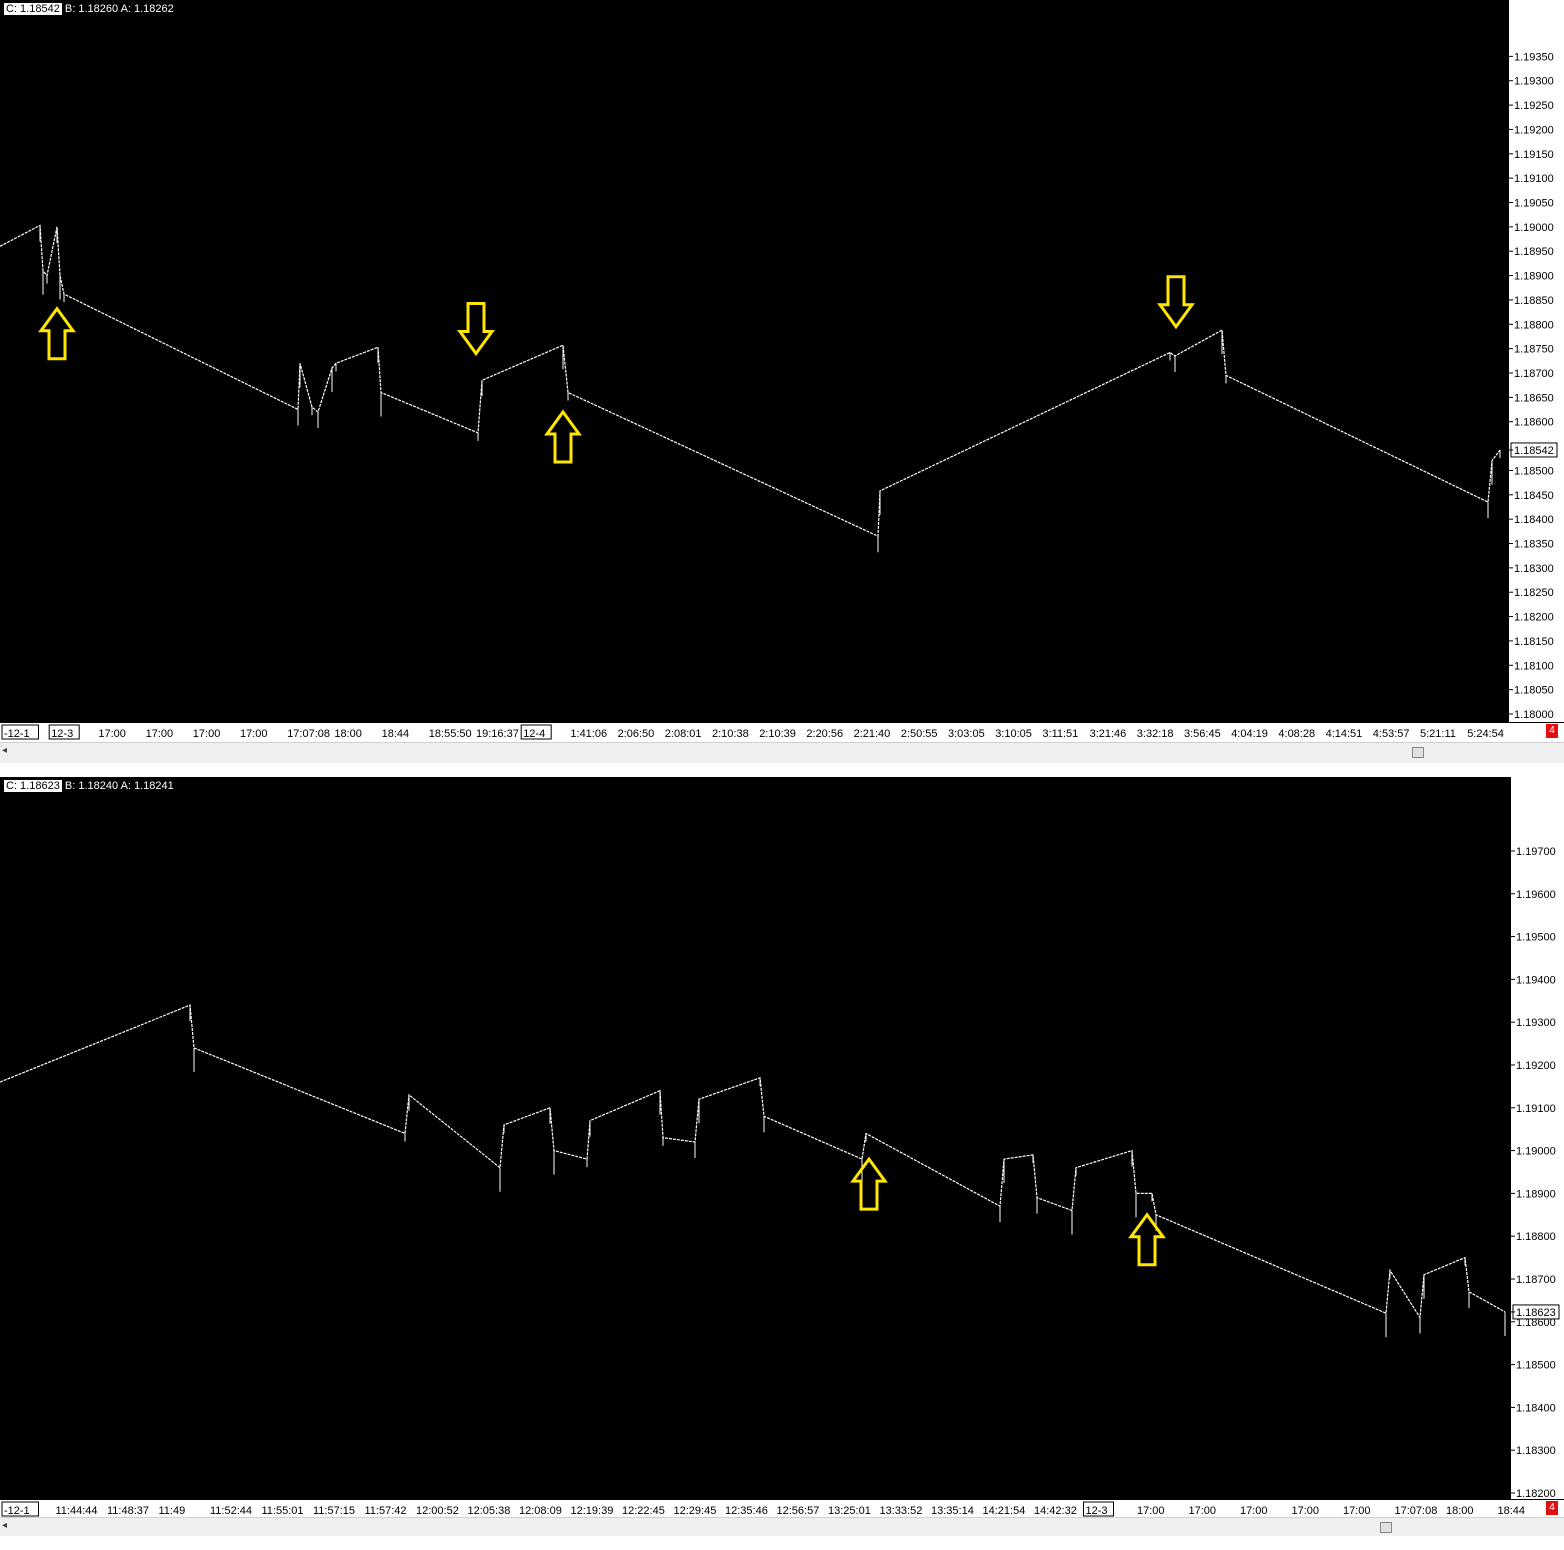 This screenshot has height=1550, width=1564. Describe the element at coordinates (1536, 938) in the screenshot. I see `y-tick-label: 1.19500` at that location.